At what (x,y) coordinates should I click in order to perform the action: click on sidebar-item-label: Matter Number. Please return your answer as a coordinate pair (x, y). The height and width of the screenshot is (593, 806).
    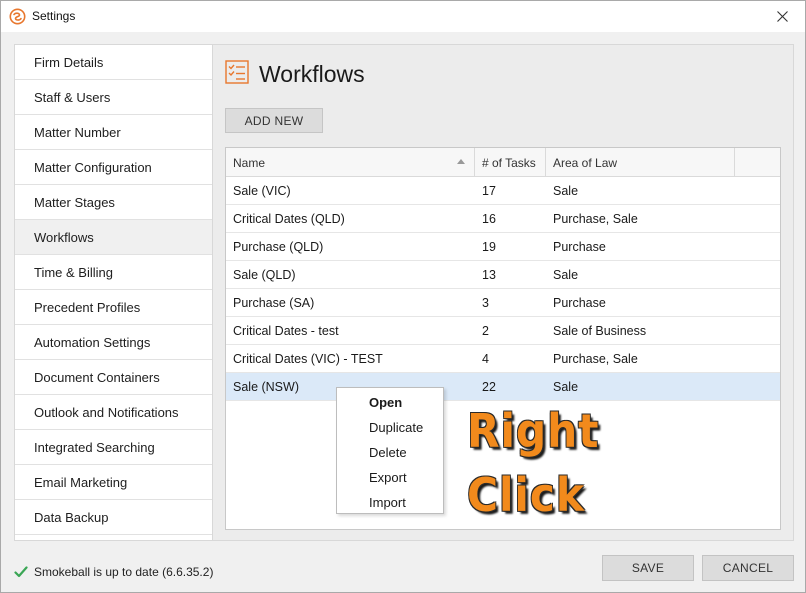
    Looking at the image, I should click on (77, 132).